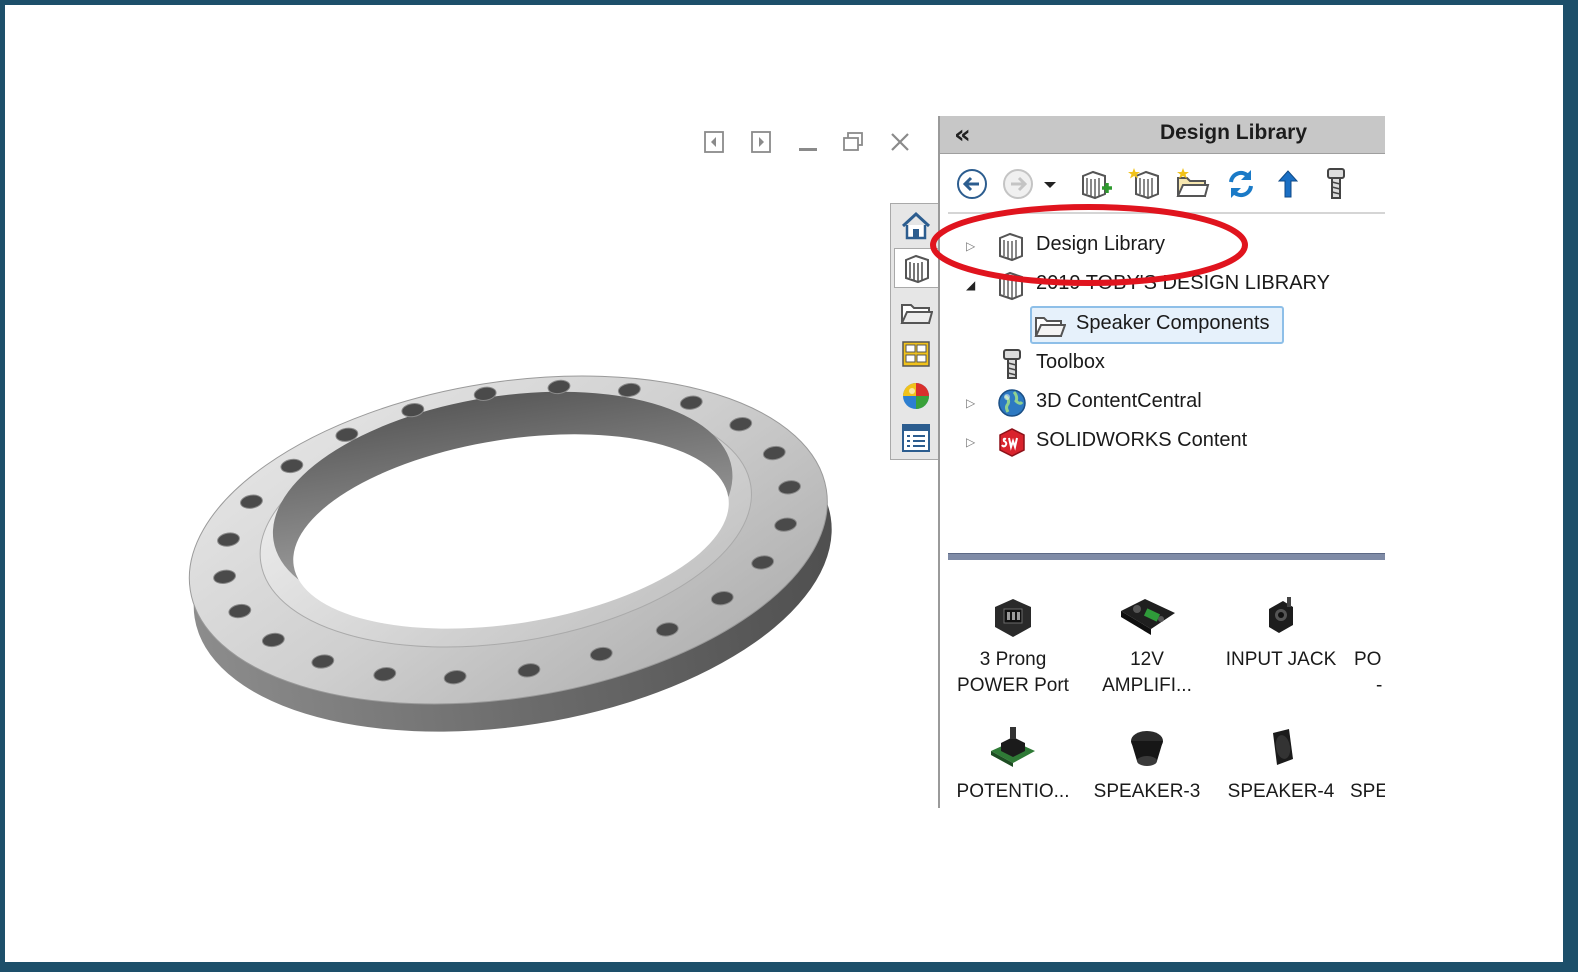  What do you see at coordinates (1192, 184) in the screenshot?
I see `create-new-folder-icon` at bounding box center [1192, 184].